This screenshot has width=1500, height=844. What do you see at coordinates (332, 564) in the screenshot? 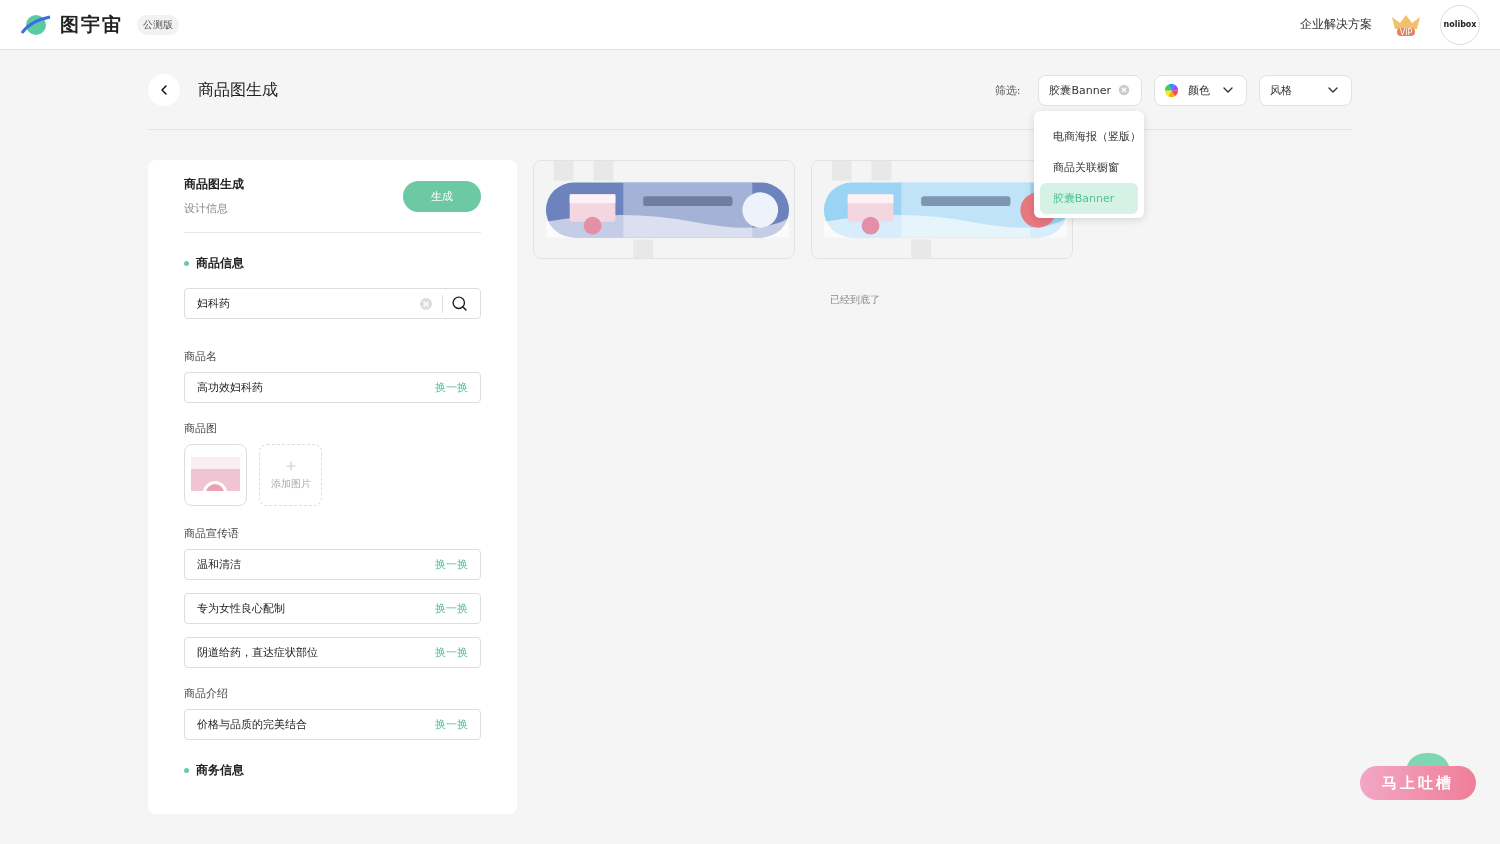
I see `text-field: 温和清洁 换一换` at bounding box center [332, 564].